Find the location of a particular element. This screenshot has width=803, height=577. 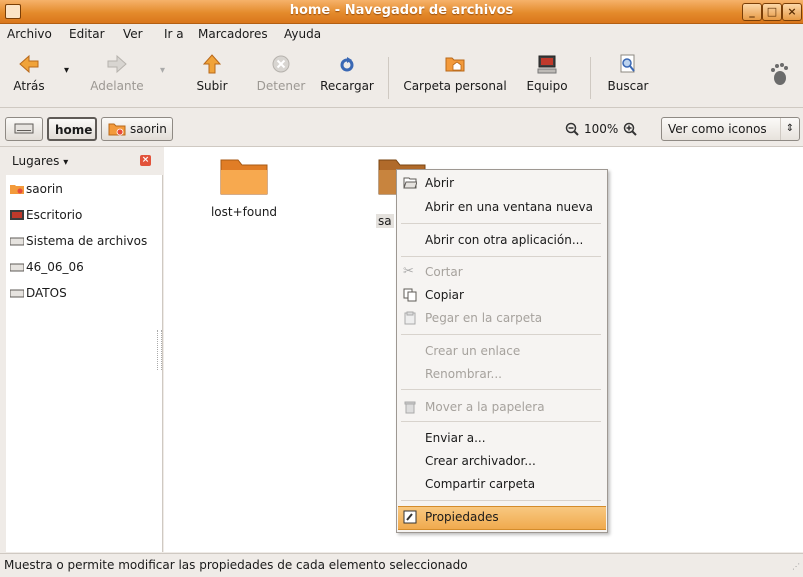

view-mode-select: Ver como iconos ⇕ is located at coordinates (730, 129).